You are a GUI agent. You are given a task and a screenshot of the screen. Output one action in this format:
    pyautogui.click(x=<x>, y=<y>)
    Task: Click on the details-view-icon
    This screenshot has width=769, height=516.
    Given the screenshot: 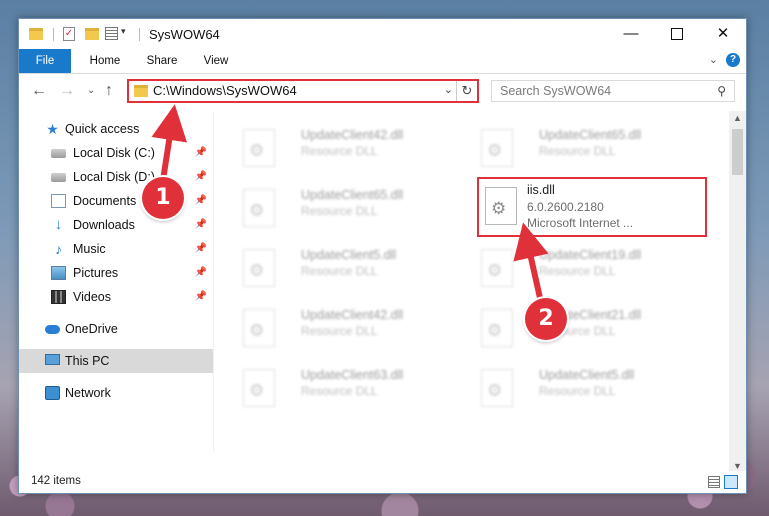 What is the action you would take?
    pyautogui.click(x=714, y=482)
    